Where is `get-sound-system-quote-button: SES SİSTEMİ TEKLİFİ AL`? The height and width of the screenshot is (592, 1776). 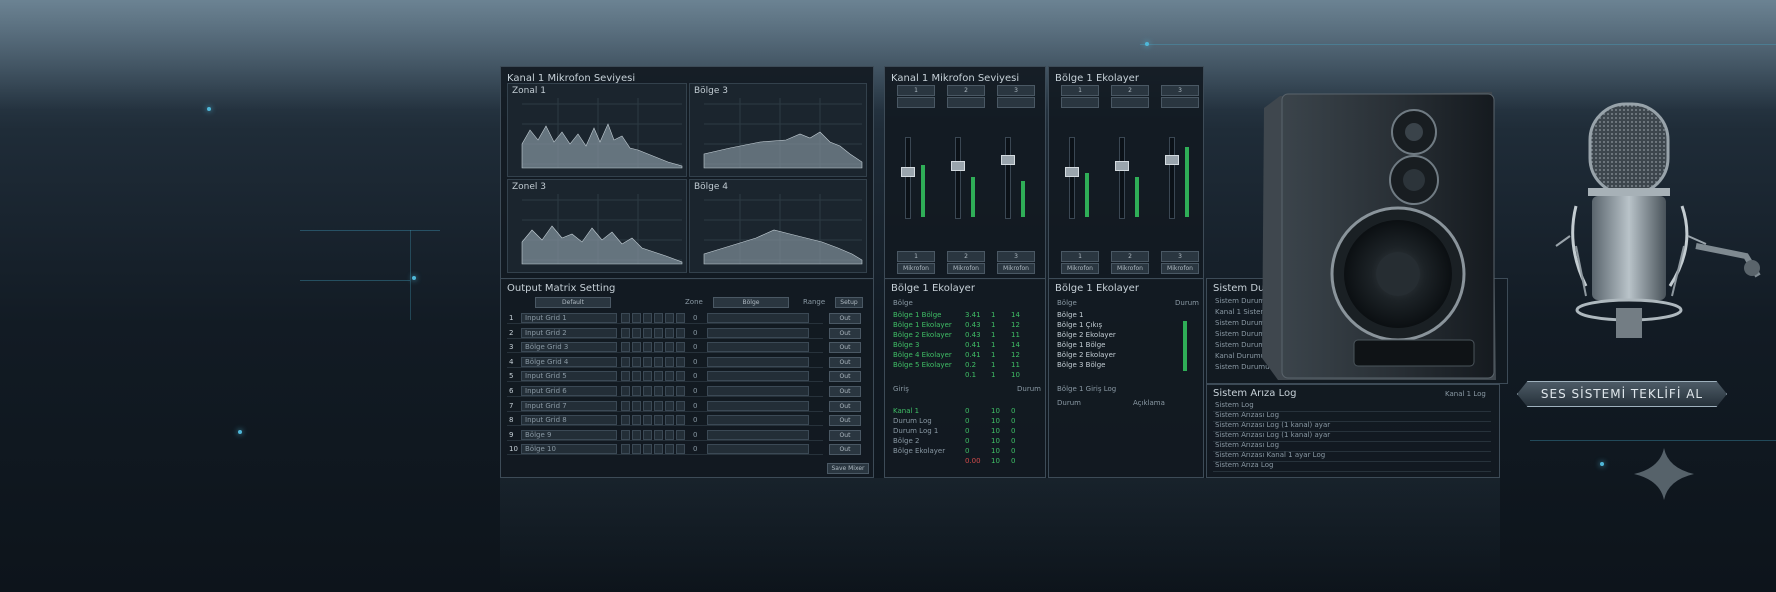 get-sound-system-quote-button: SES SİSTEMİ TEKLİFİ AL is located at coordinates (1622, 394).